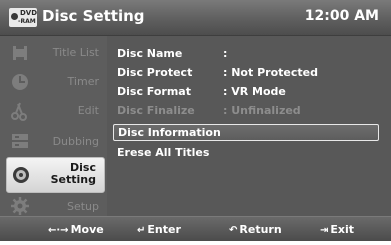  I want to click on row-label: Erese All Titles, so click(163, 152).